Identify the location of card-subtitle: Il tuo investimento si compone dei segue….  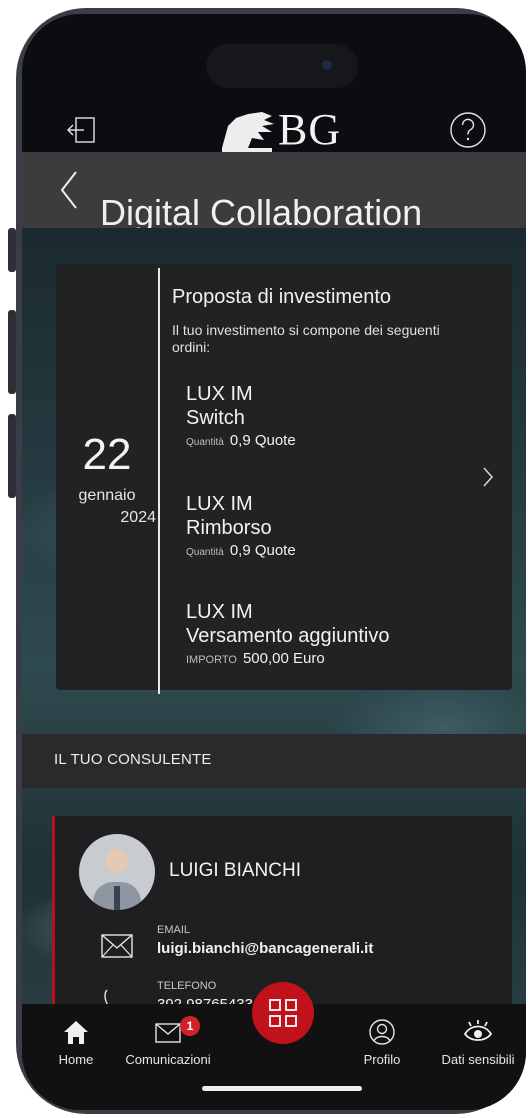
(306, 338).